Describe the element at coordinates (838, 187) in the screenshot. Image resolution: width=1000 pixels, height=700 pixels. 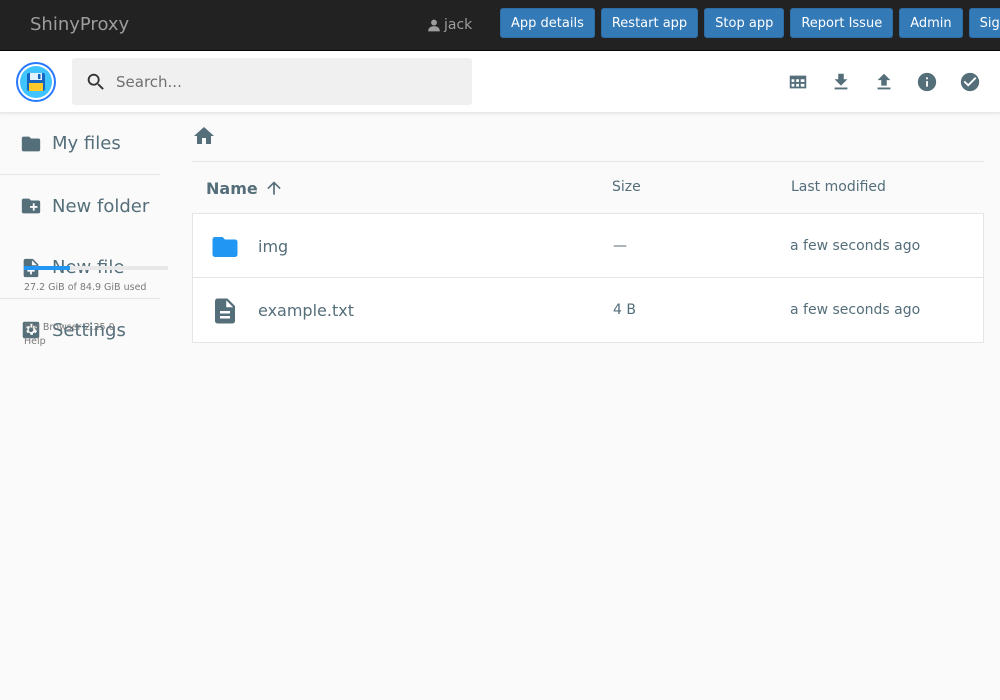
I see `sort-by-modified: Last modified` at that location.